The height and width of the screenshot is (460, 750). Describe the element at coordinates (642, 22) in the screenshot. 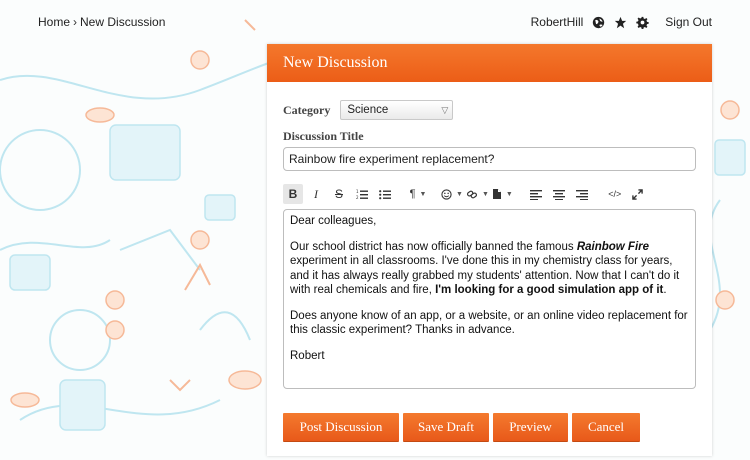

I see `gear-icon` at that location.